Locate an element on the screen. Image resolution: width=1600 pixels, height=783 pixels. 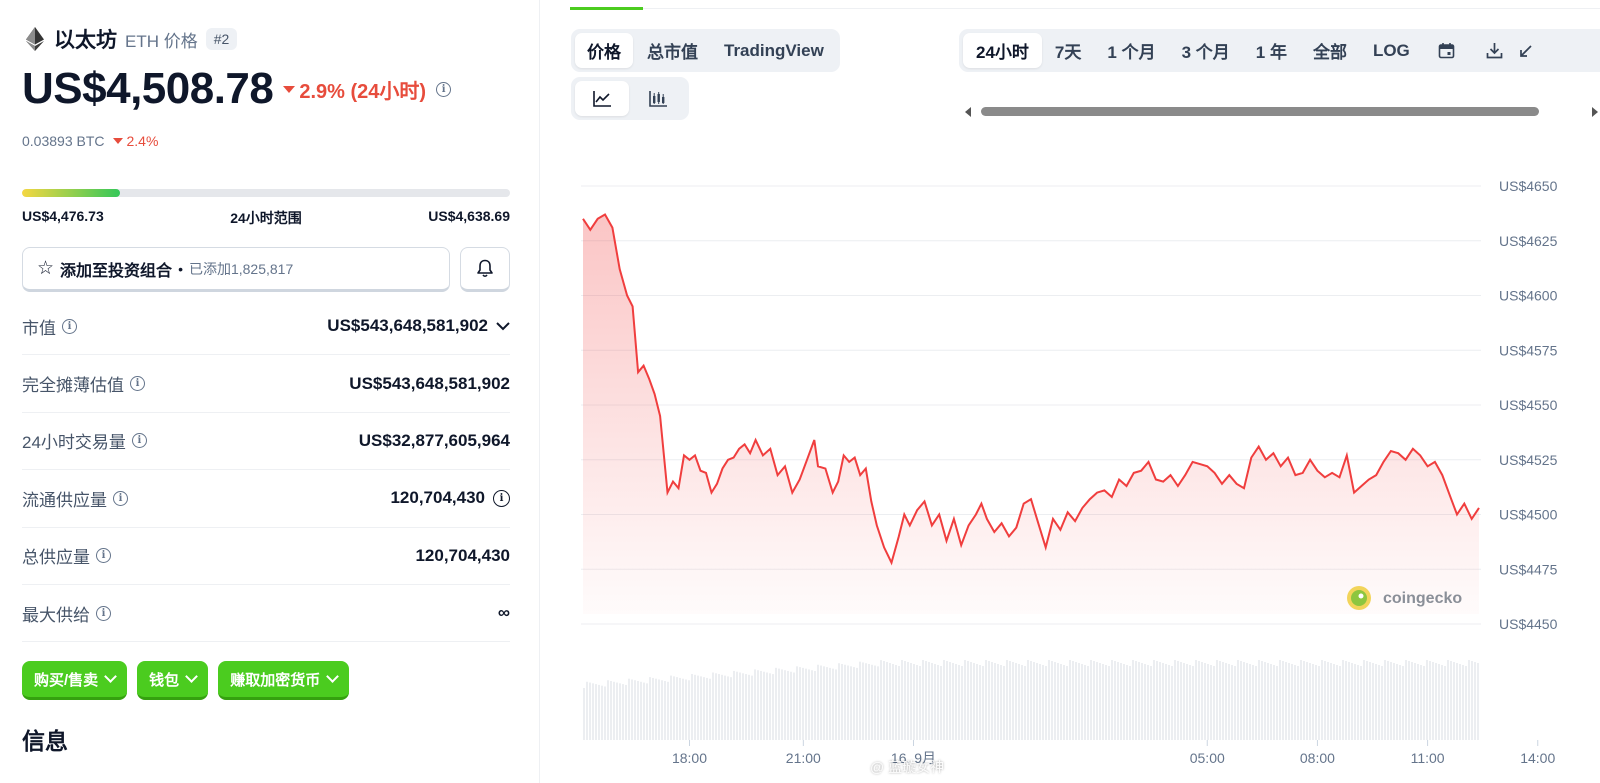
range-high: US$4,638.69 is located at coordinates (469, 216).